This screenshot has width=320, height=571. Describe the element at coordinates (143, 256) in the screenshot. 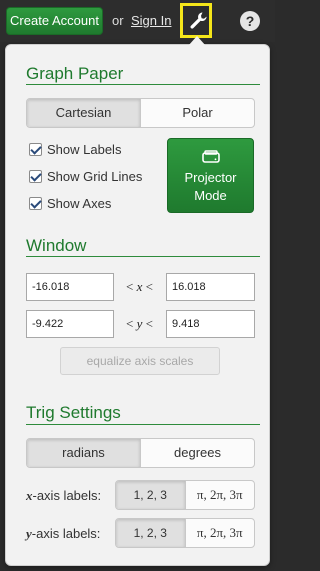

I see `window-divider` at that location.